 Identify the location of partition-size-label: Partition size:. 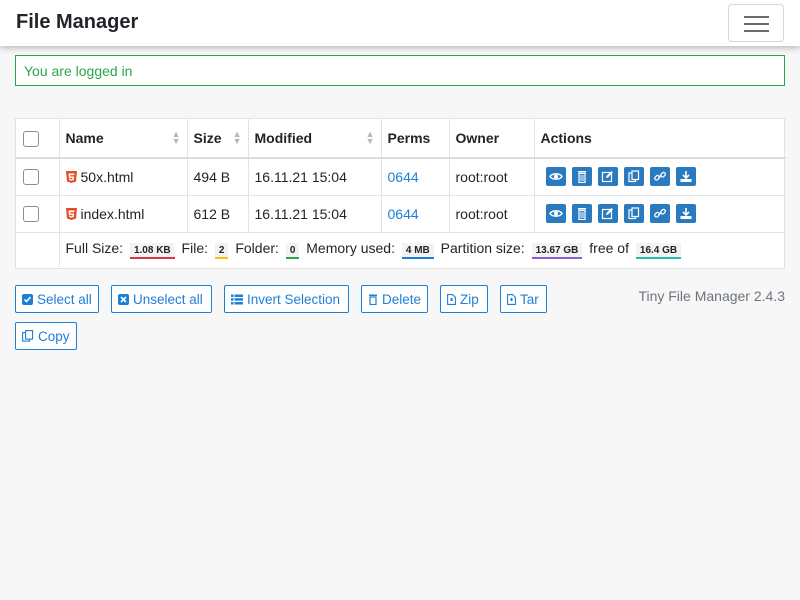
(482, 248).